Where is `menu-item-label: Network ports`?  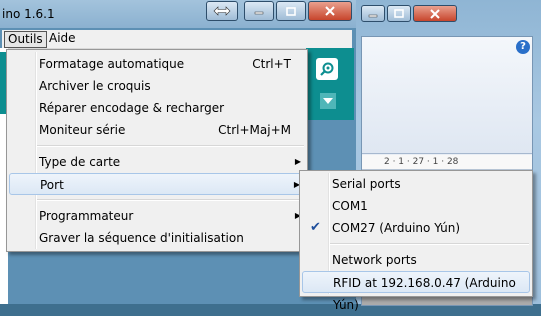 menu-item-label: Network ports is located at coordinates (374, 260).